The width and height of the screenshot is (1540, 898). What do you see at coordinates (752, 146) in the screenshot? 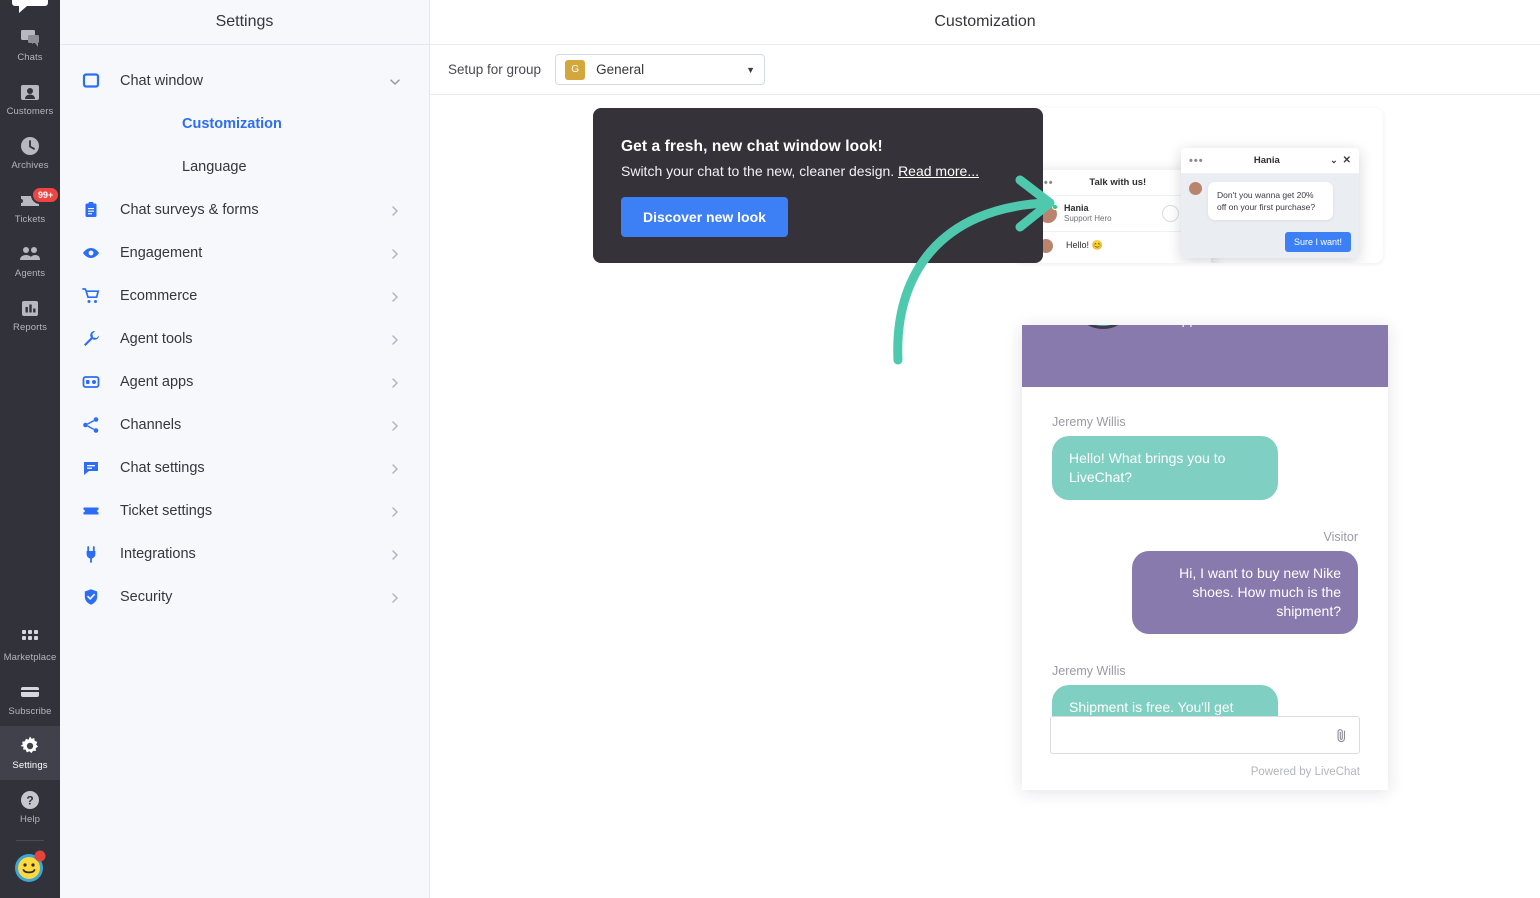
I see `promo-heading: Get a fresh, new chat window look!` at bounding box center [752, 146].